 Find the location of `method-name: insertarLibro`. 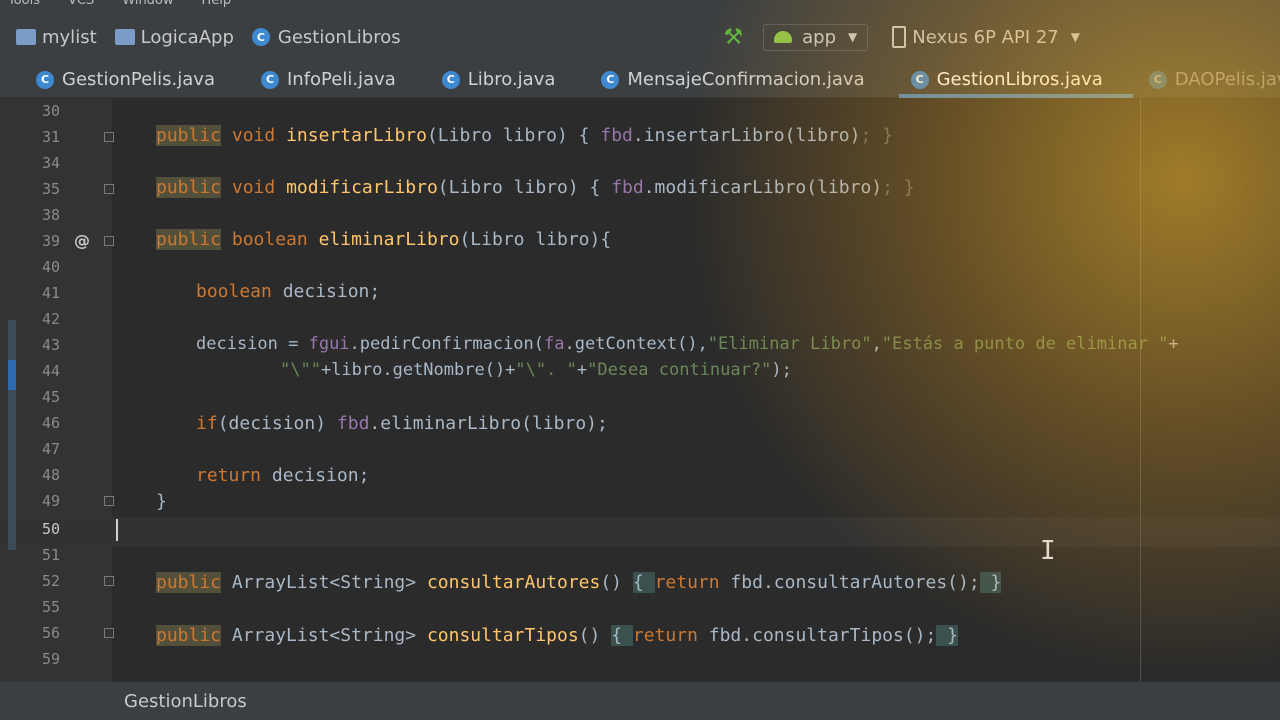

method-name: insertarLibro is located at coordinates (356, 135).